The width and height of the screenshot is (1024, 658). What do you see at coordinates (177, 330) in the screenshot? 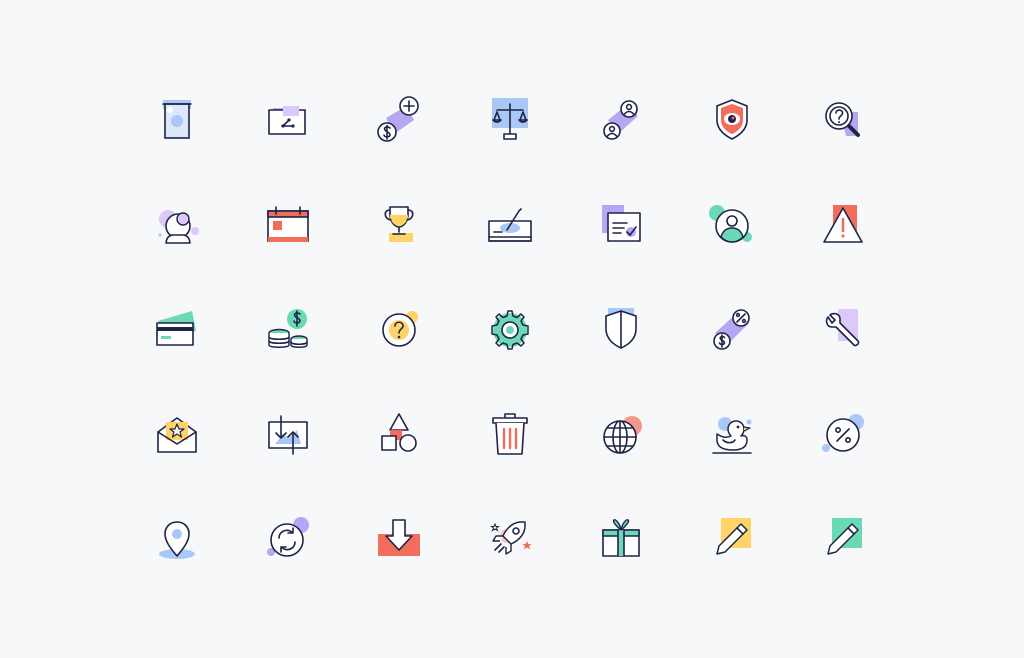
I see `credit-cards-icon` at bounding box center [177, 330].